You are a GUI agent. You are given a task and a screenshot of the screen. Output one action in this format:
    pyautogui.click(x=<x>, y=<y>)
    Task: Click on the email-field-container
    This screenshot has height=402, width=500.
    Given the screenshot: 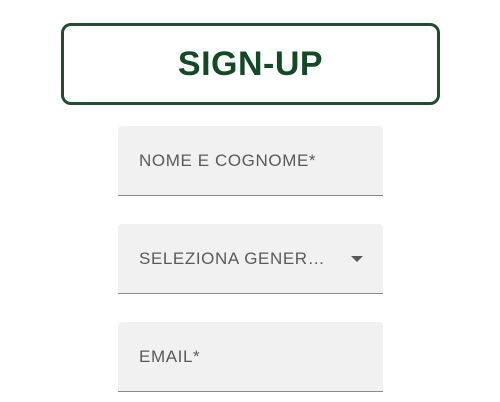 What is the action you would take?
    pyautogui.click(x=250, y=357)
    